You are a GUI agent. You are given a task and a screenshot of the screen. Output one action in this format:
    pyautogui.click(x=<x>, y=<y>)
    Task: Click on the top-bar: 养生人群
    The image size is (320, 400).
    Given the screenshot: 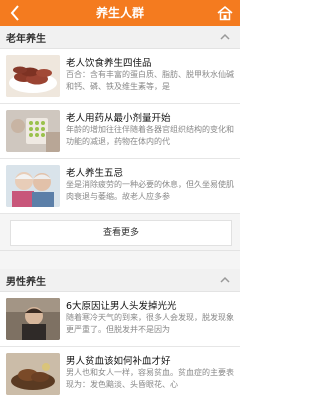 What is the action you would take?
    pyautogui.click(x=120, y=13)
    